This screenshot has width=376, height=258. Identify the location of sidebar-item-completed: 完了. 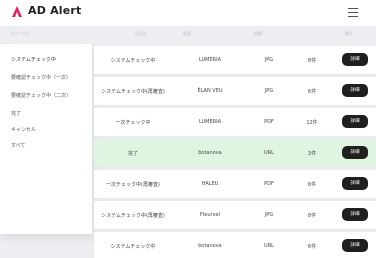
(16, 113).